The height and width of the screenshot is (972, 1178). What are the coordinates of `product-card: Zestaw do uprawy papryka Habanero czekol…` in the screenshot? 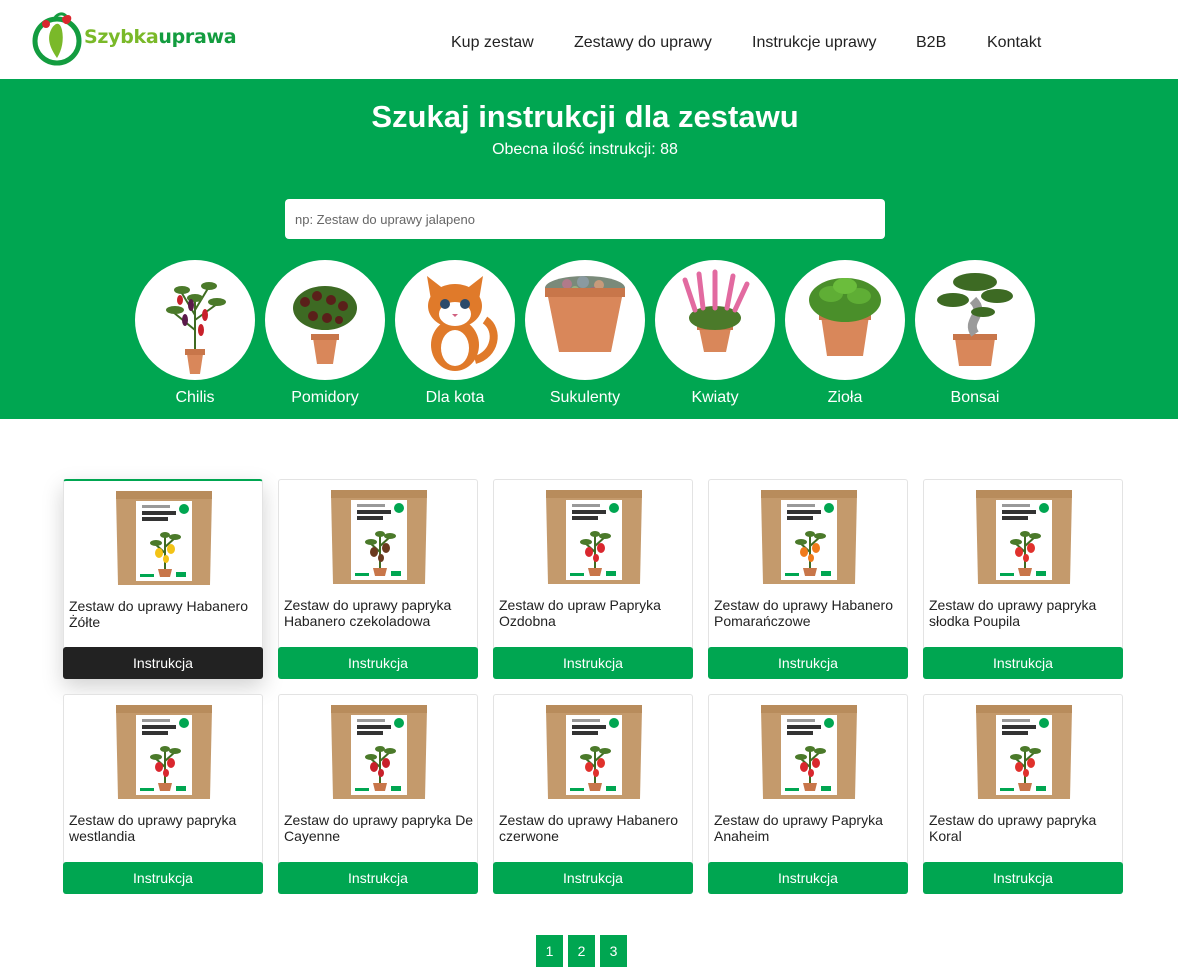 It's located at (378, 579).